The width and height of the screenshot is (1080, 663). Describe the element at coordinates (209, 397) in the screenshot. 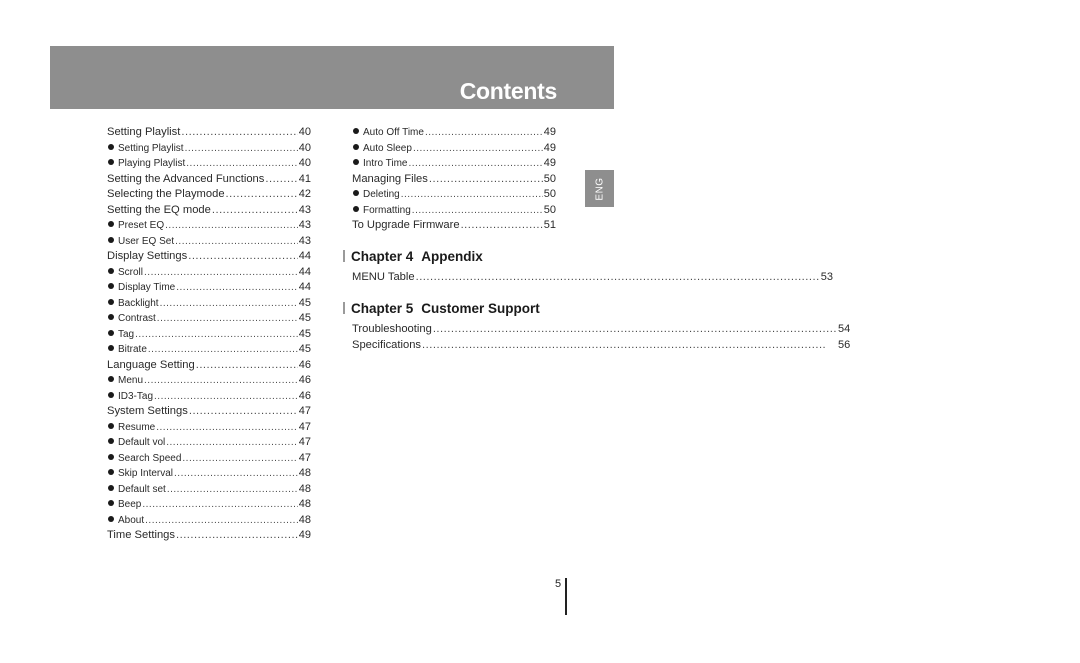

I see `toc-entry: ID3-Tag 46` at that location.